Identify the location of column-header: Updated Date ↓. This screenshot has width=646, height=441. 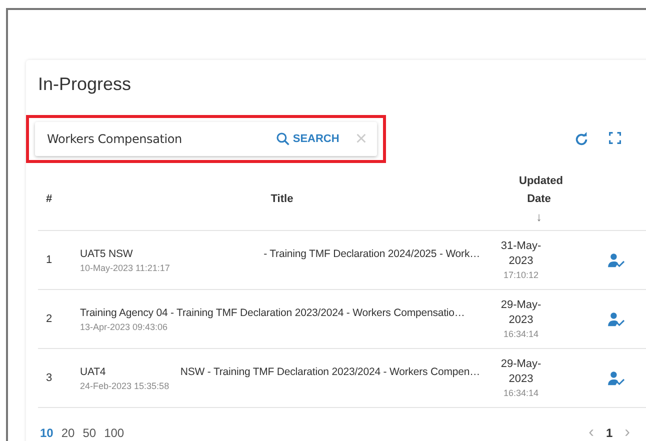
(539, 199).